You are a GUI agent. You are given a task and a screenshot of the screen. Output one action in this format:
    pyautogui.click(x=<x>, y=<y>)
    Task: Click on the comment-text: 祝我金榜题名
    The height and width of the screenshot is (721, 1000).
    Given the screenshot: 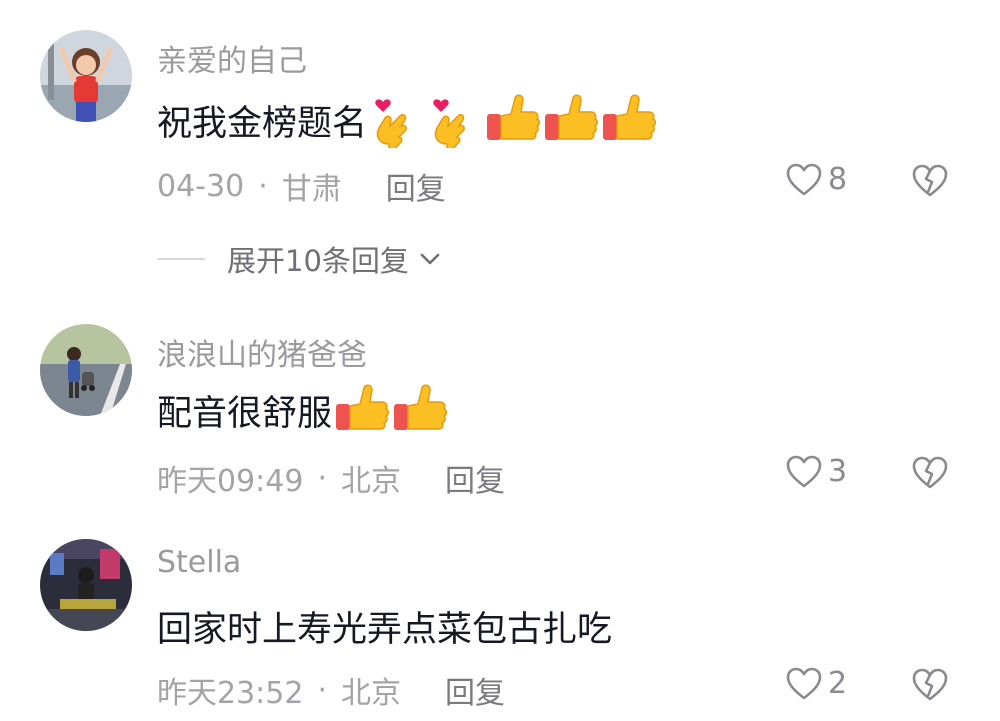 What is the action you would take?
    pyautogui.click(x=407, y=120)
    